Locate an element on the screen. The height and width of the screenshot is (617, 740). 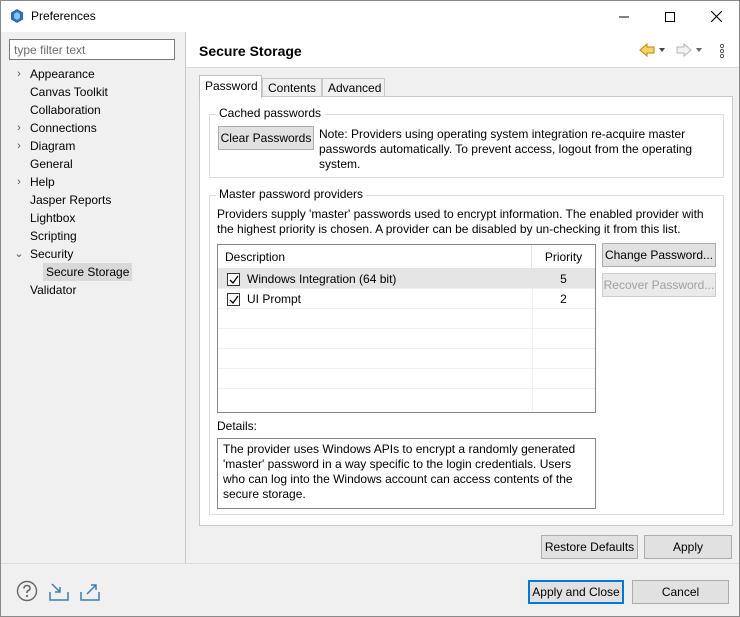
arrow-left-icon is located at coordinates (652, 50).